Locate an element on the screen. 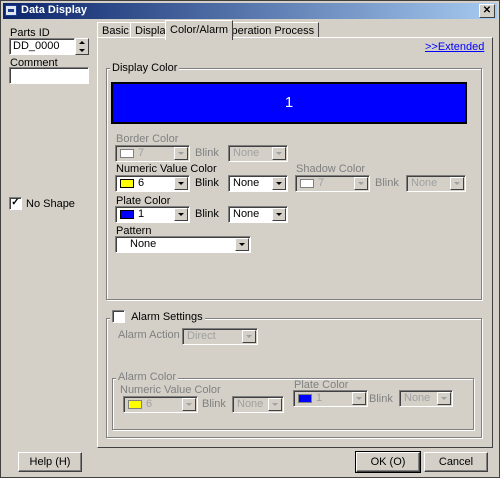  tab-color-alarm-label: Color/Alarm is located at coordinates (199, 30).